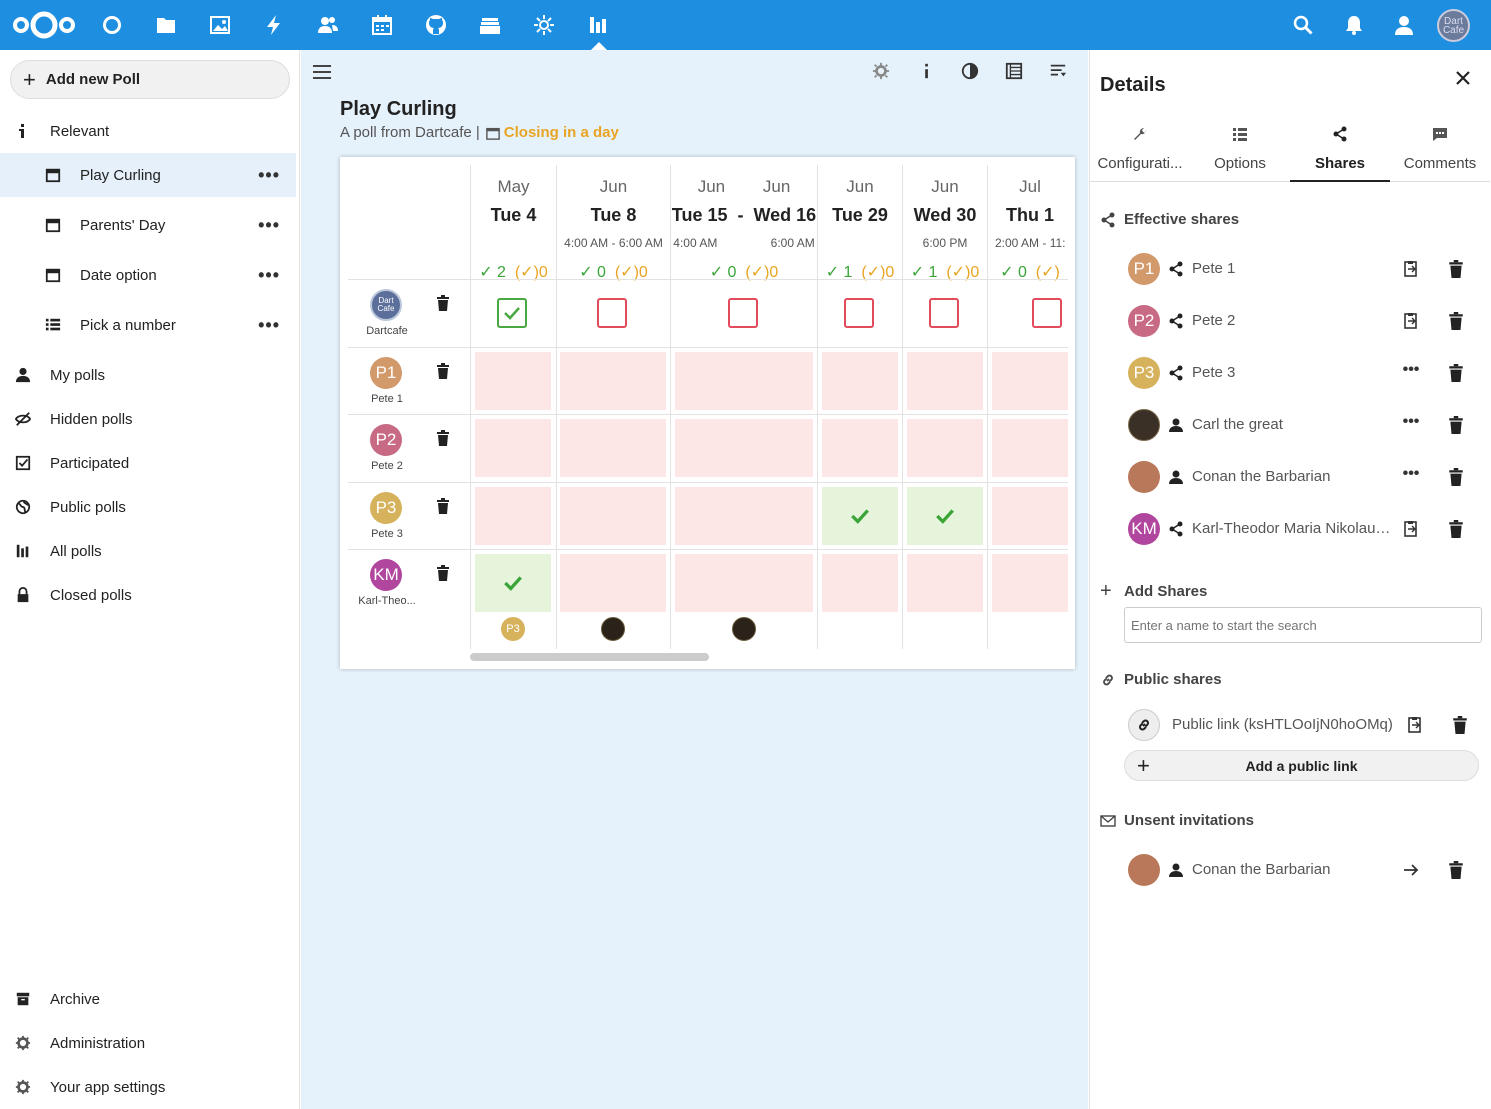 This screenshot has height=1109, width=1491. What do you see at coordinates (513, 186) in the screenshot?
I see `option-month: May` at bounding box center [513, 186].